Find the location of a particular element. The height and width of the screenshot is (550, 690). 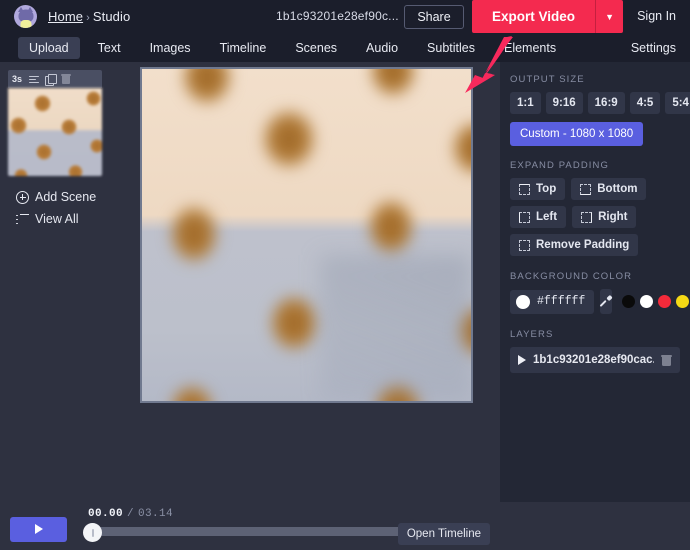

chevron-down-icon: ▼ is located at coordinates (609, 16).